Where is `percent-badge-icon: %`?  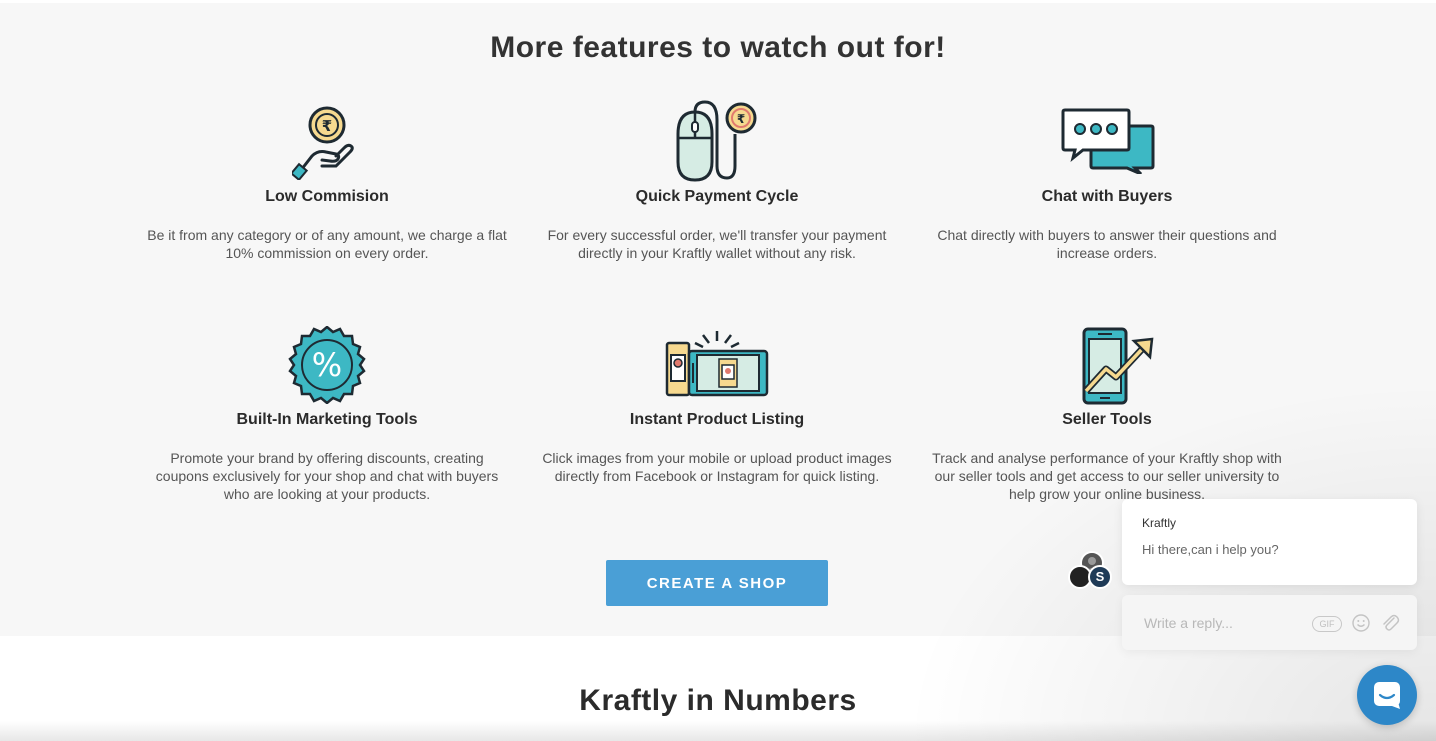 percent-badge-icon: % is located at coordinates (327, 367).